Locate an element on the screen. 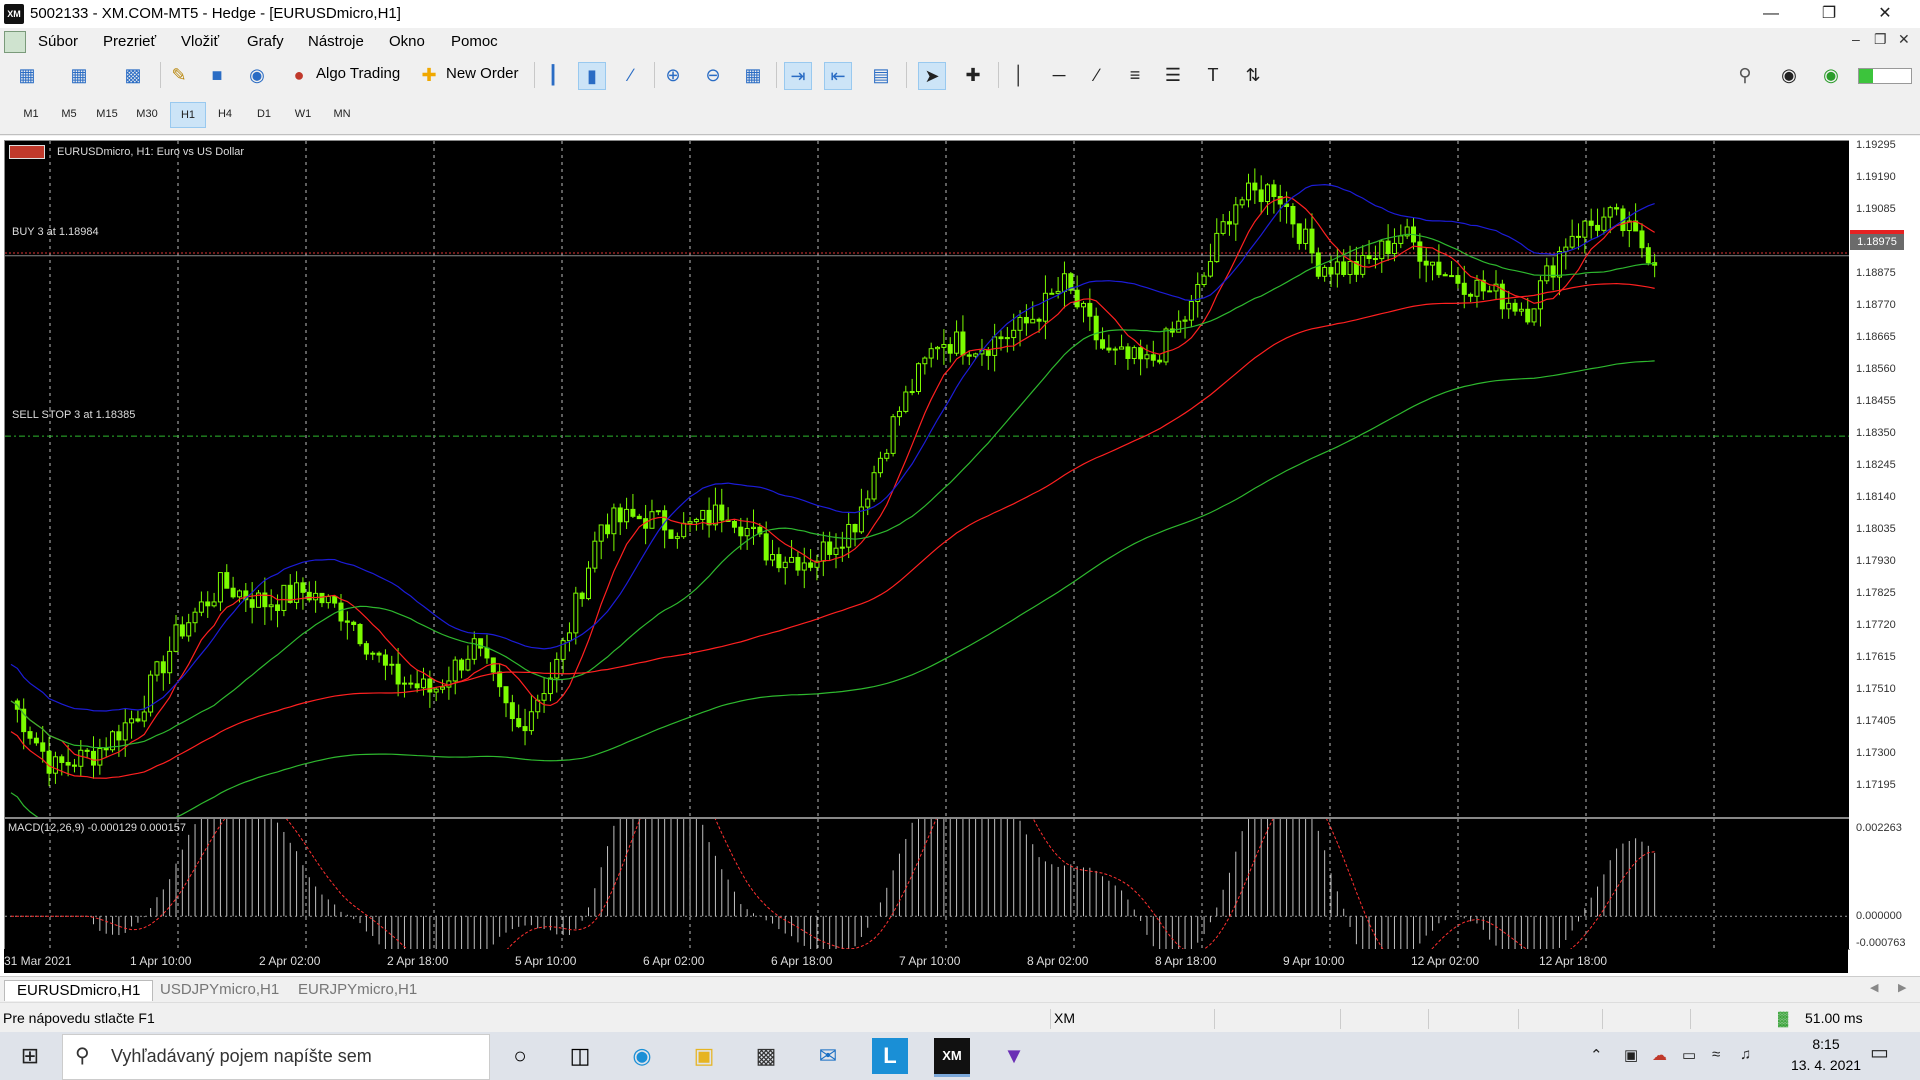 This screenshot has width=1920, height=1080. tab-usdjpy: USDJPYmicro,H1 is located at coordinates (219, 990).